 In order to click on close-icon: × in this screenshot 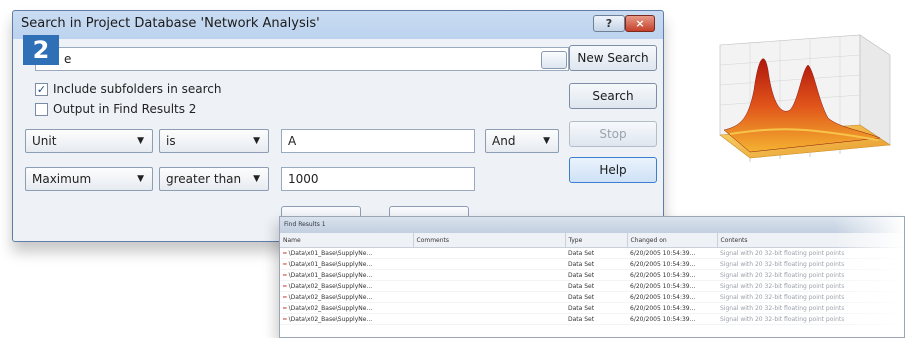, I will do `click(640, 23)`.